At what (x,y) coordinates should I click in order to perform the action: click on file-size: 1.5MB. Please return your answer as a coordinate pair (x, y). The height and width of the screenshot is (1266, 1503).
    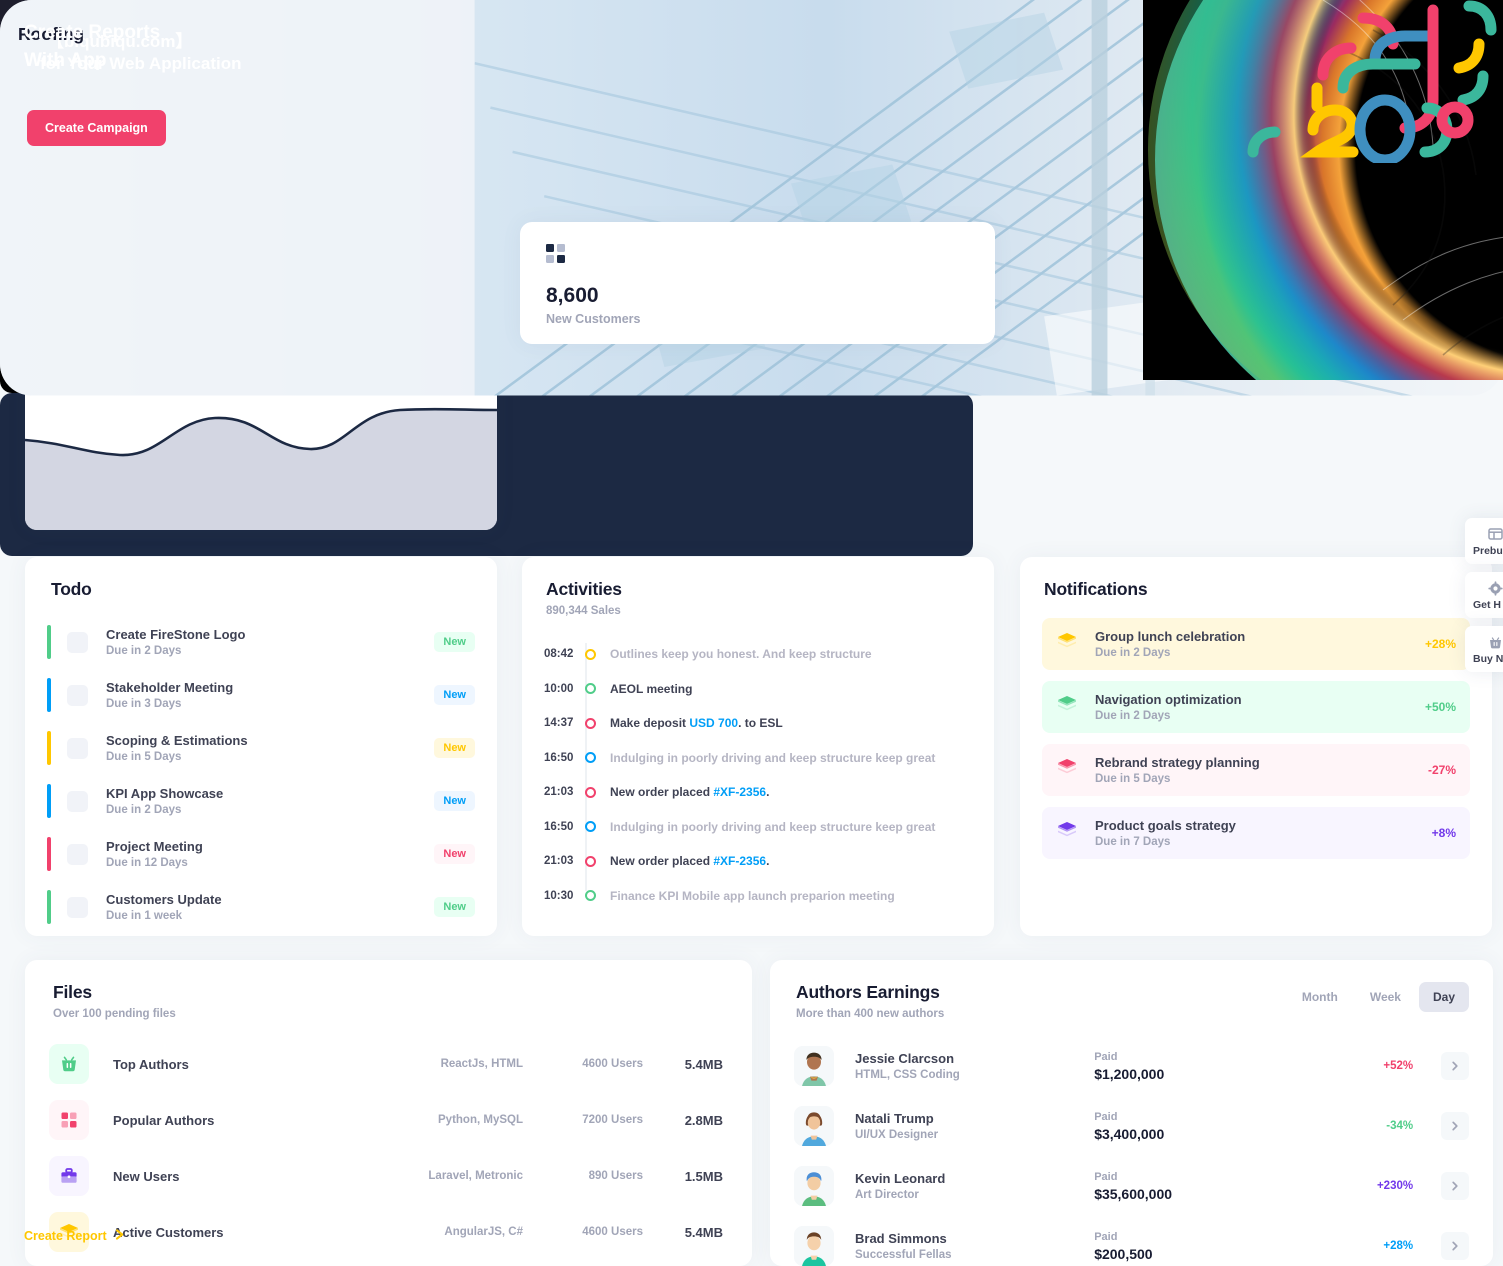
    Looking at the image, I should click on (703, 1176).